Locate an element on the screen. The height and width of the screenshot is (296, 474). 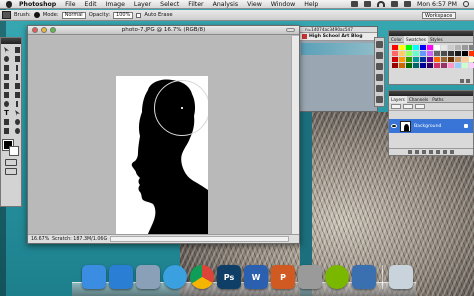
chrome-icon is located at coordinates (202, 277).